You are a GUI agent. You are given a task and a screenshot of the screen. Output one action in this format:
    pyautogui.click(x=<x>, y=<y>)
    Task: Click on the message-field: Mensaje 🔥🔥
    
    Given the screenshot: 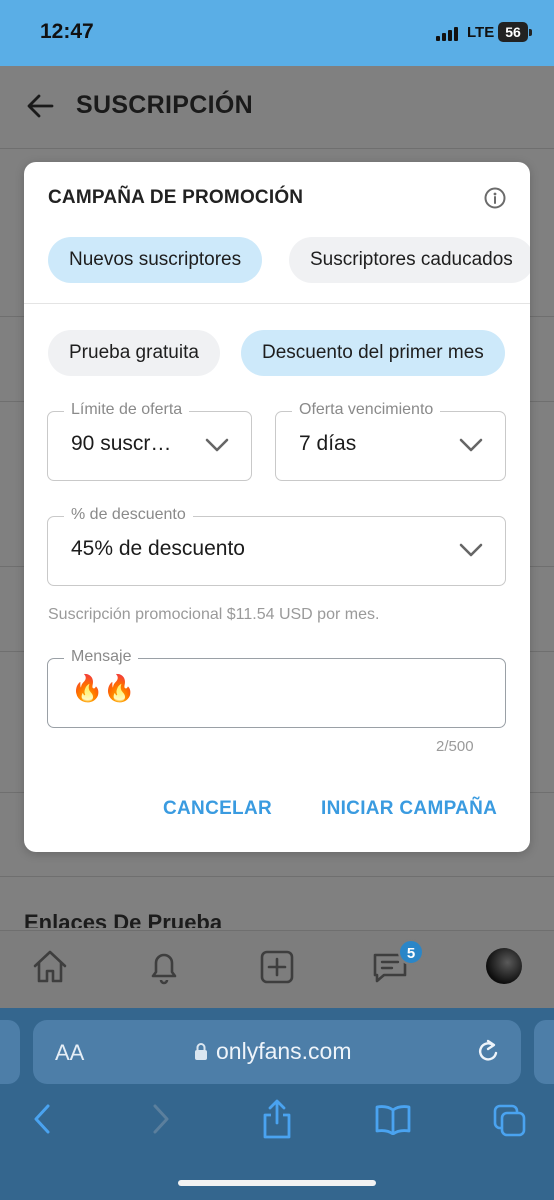 What is the action you would take?
    pyautogui.click(x=276, y=688)
    